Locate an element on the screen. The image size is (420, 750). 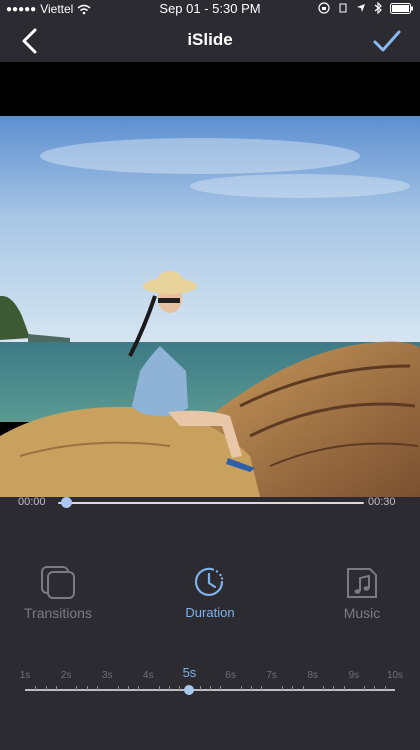
confirm-button is located at coordinates (387, 41).